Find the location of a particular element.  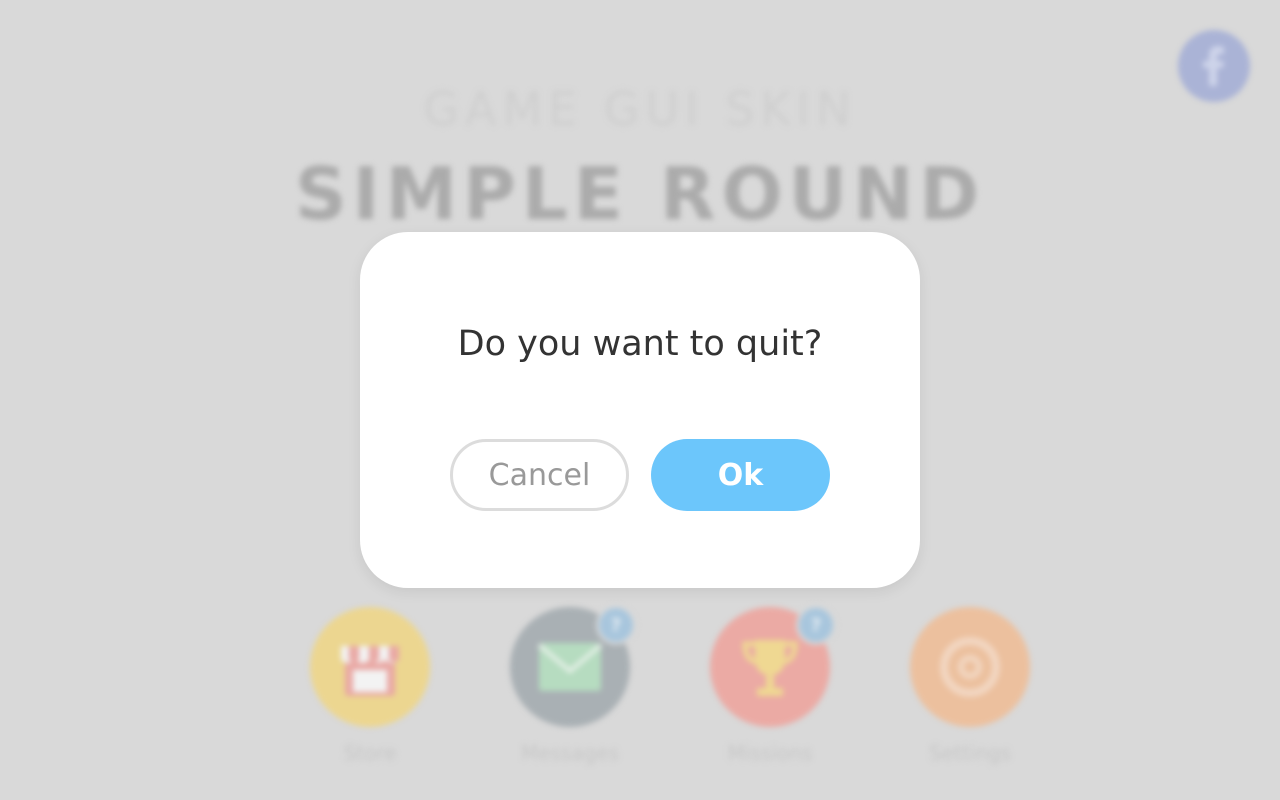

game-title: SIMPLE ROUND is located at coordinates (640, 194).